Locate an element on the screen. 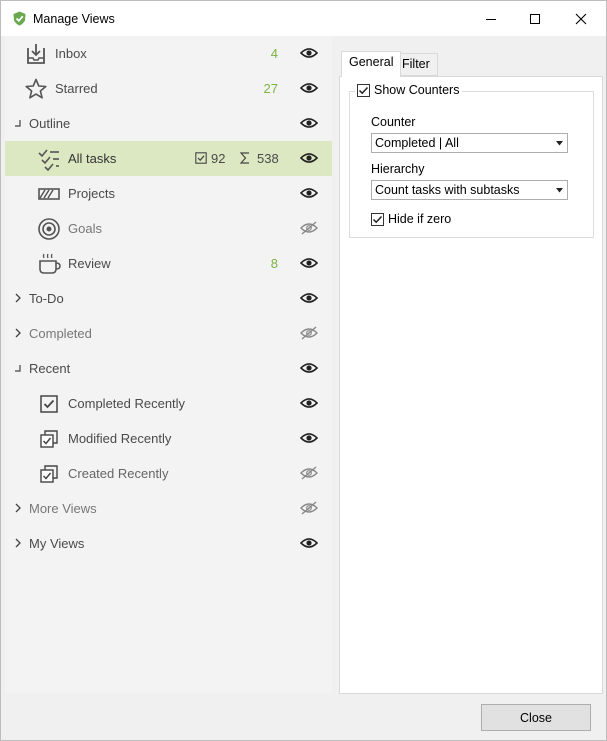 The image size is (607, 741). show-counters-checkbox is located at coordinates (363, 90).